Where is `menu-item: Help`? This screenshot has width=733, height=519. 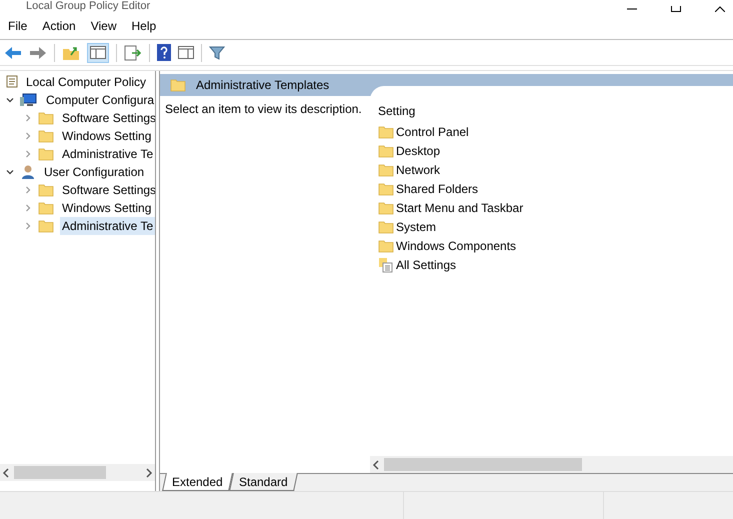 menu-item: Help is located at coordinates (144, 25).